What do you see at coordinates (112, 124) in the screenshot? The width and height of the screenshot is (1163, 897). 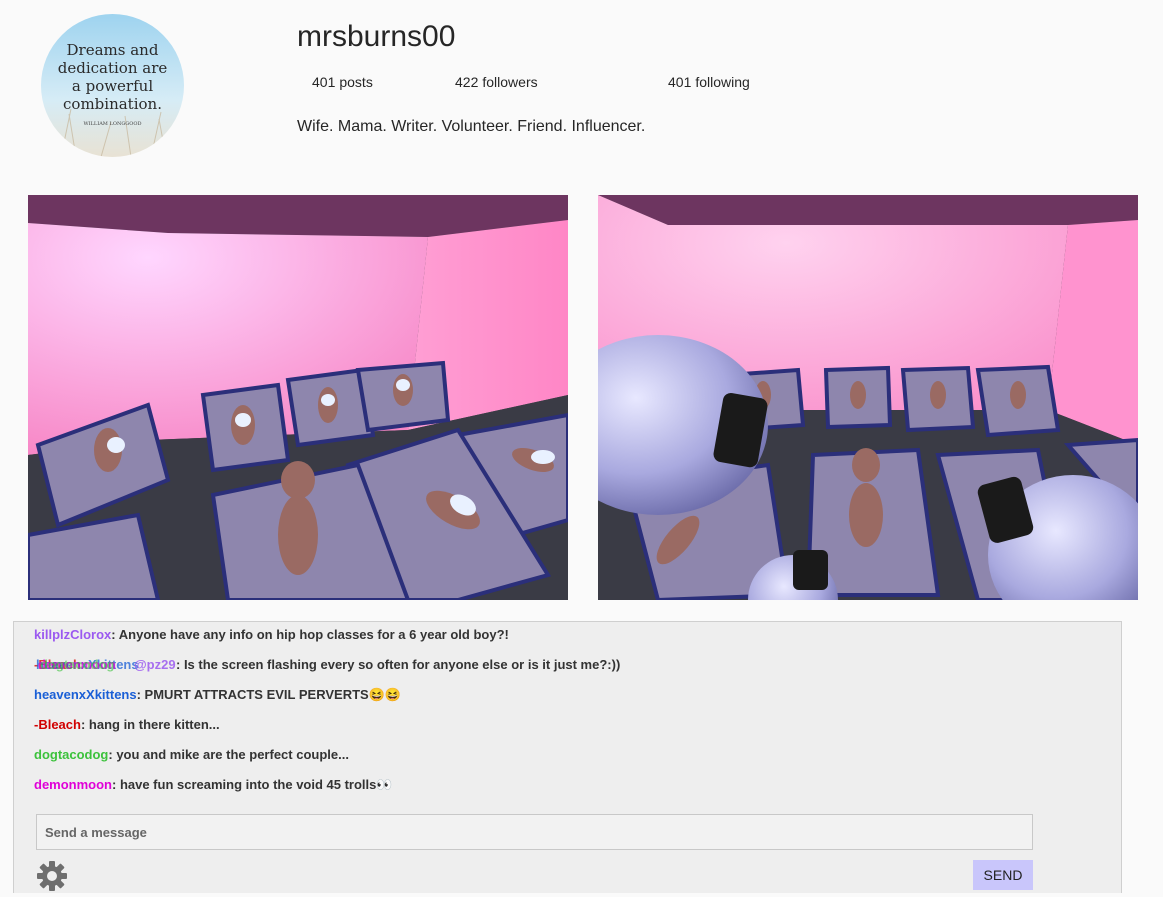 I see `avatar-quote-author: WILLIAM LONGGOOD` at bounding box center [112, 124].